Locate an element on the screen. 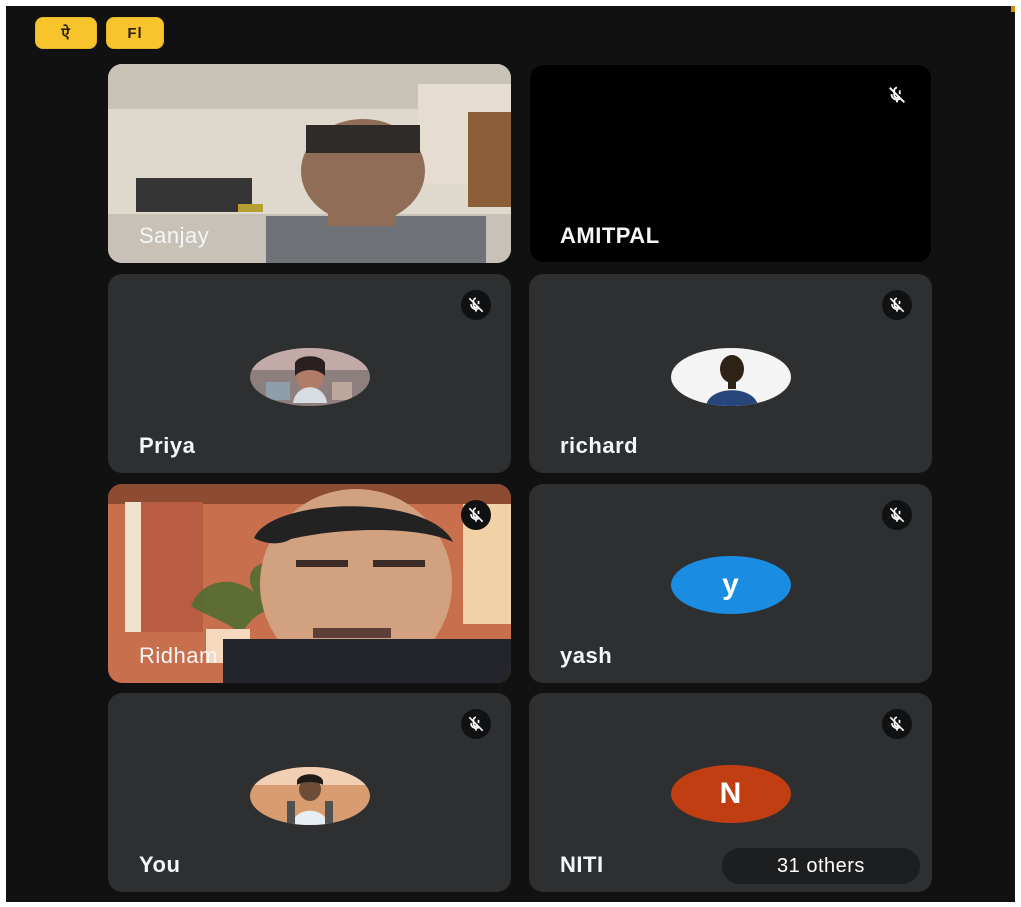 The width and height of the screenshot is (1021, 907). participant-avatar-yash: y is located at coordinates (730, 585).